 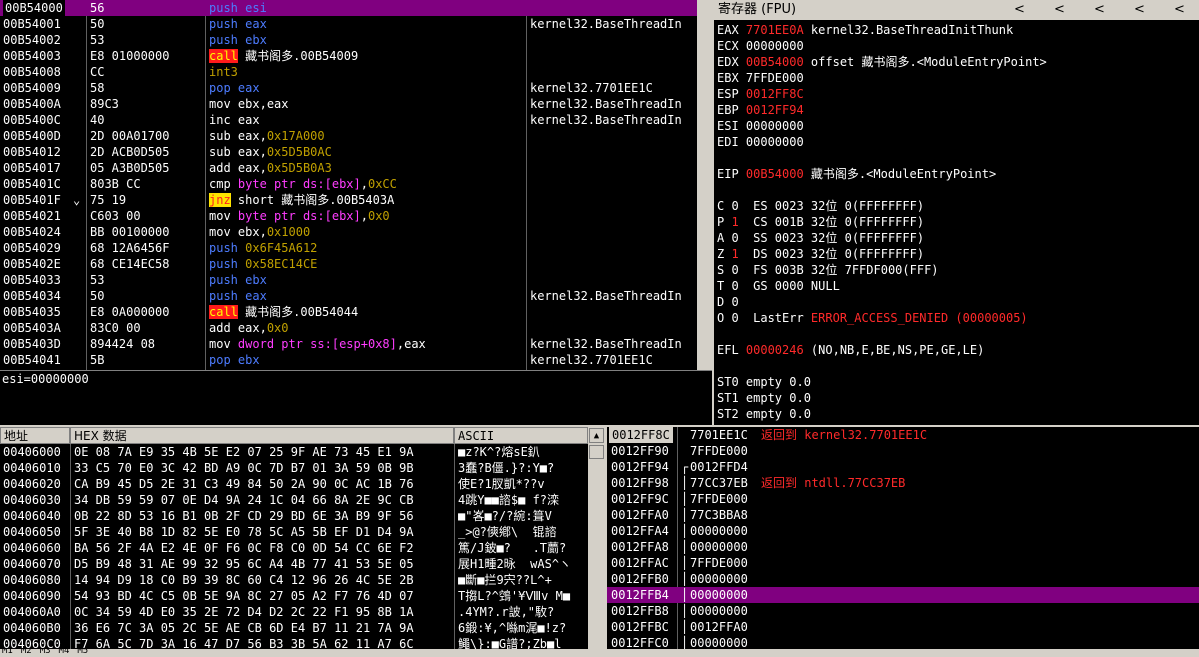 What do you see at coordinates (348, 168) in the screenshot?
I see `disasm-row: 00B54017 05 A3B0D505 add eax,0x5D5B0A3` at bounding box center [348, 168].